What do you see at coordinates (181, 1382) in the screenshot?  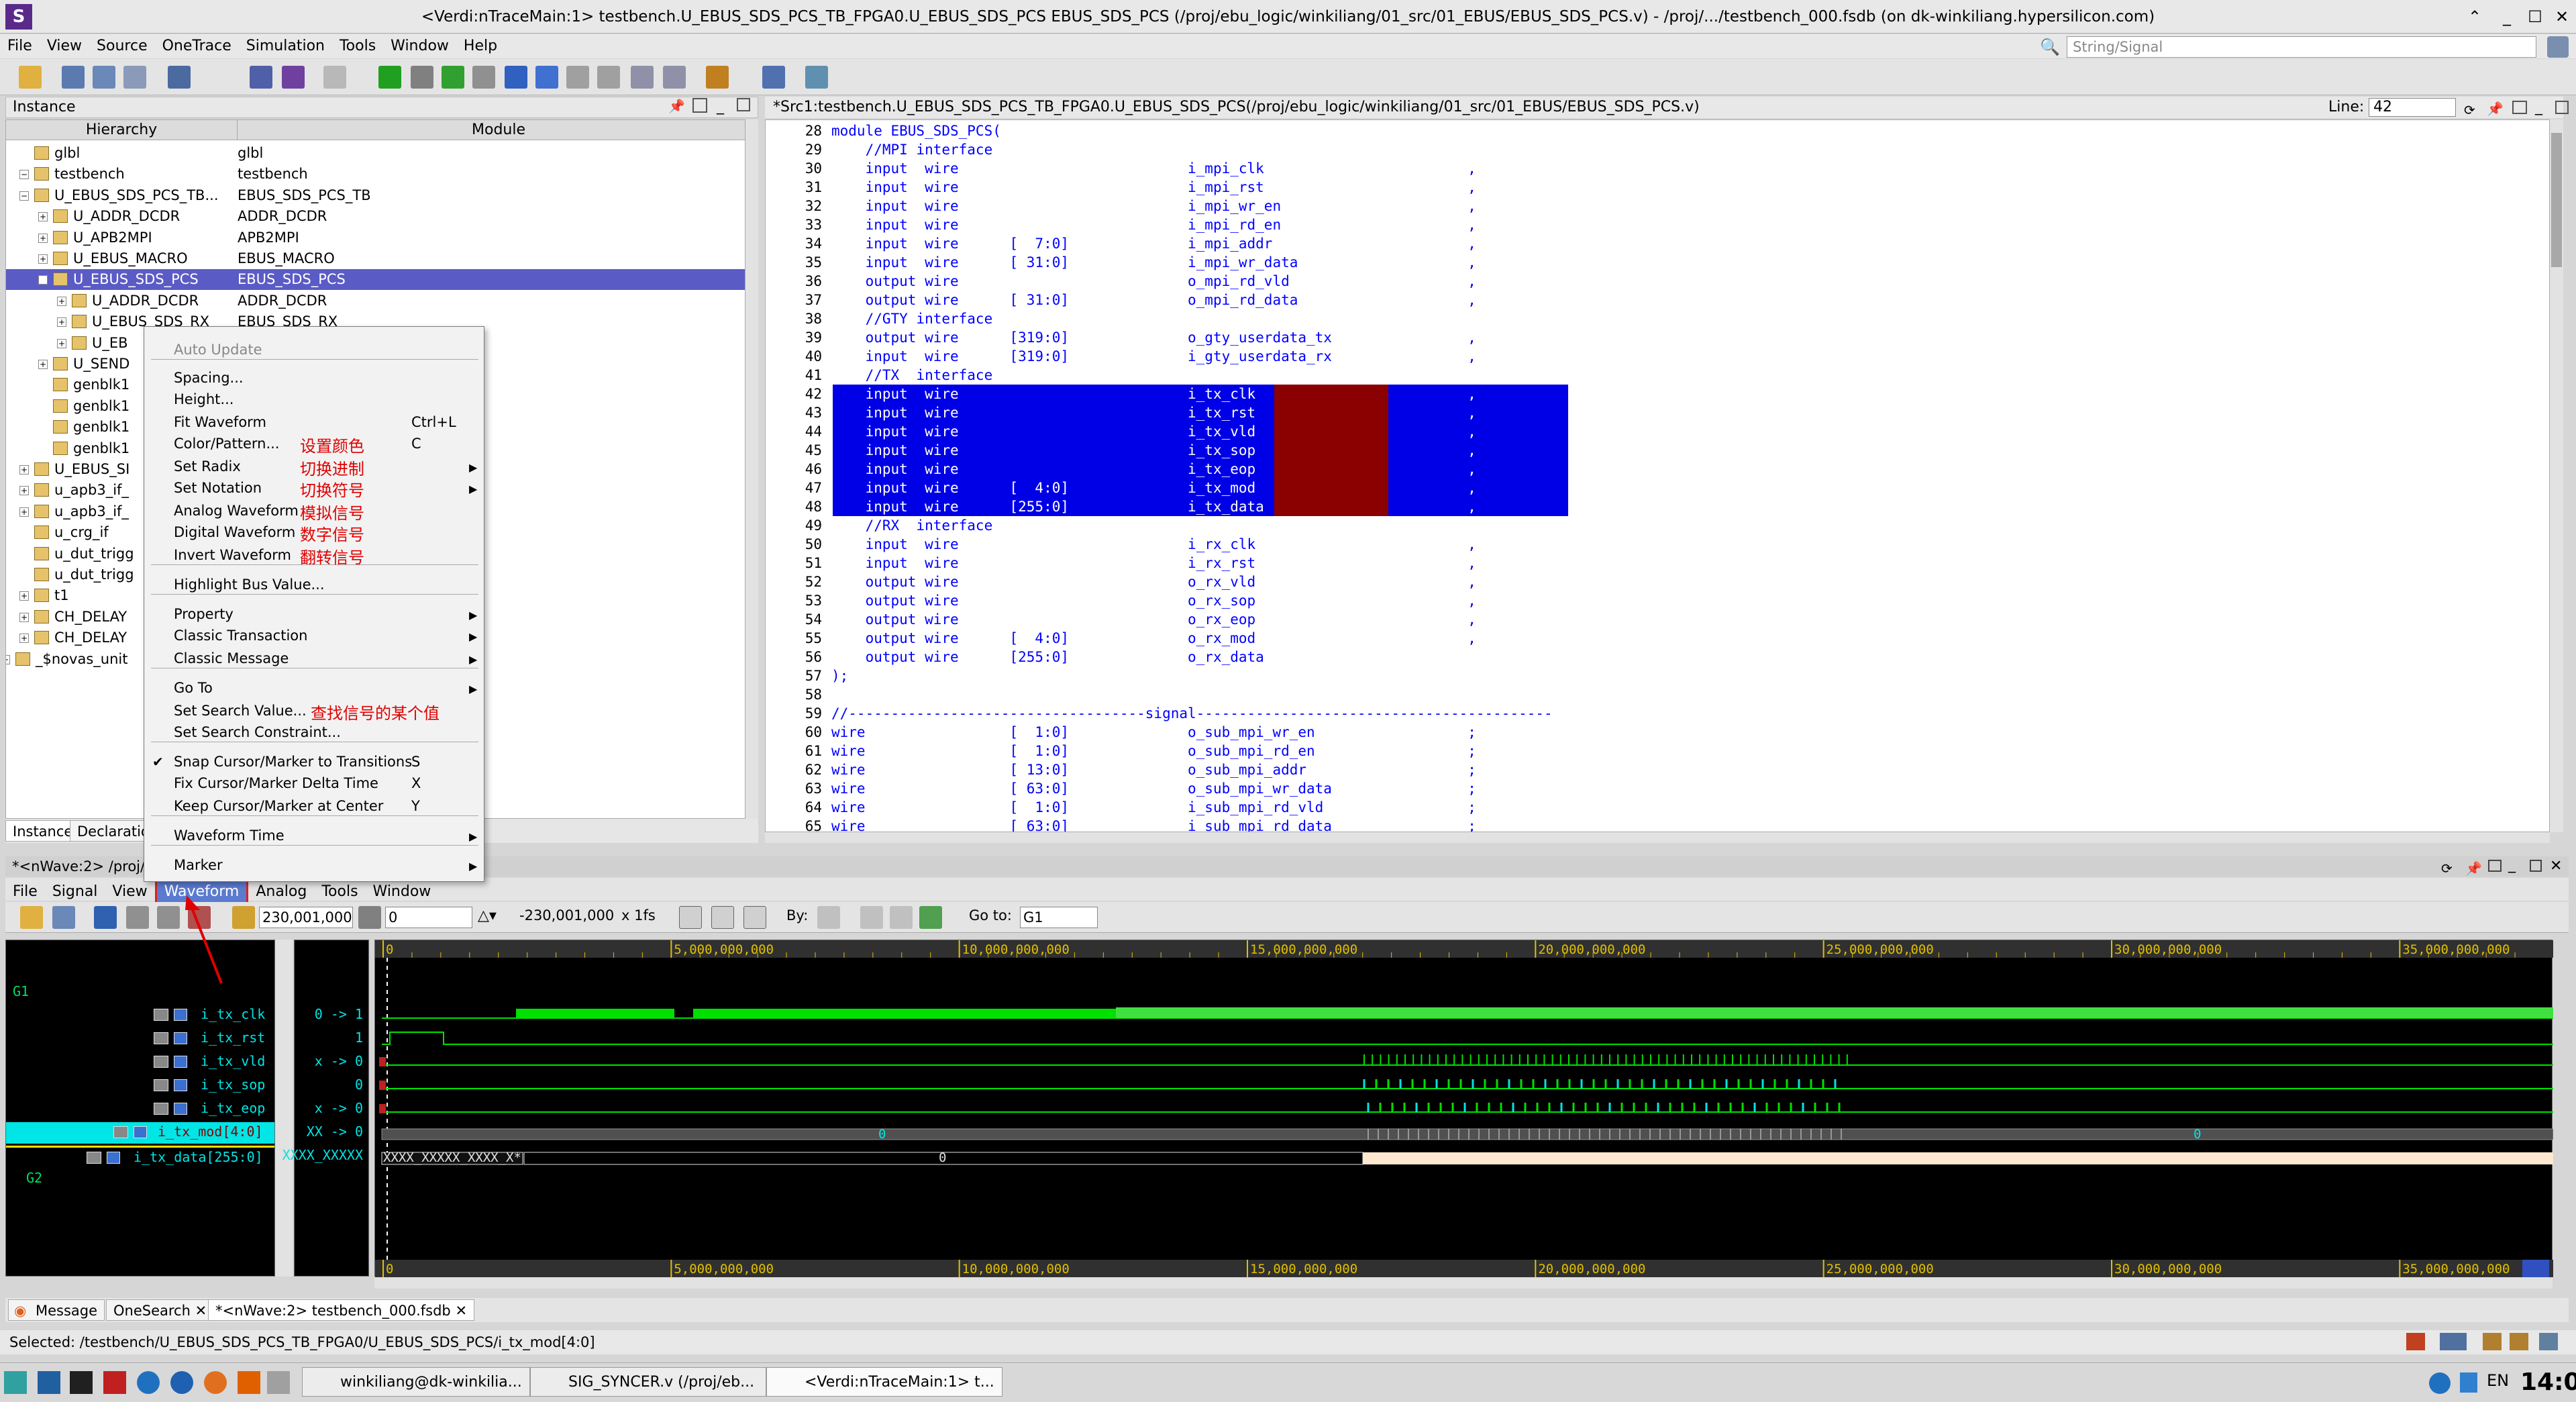 I see `files-icon` at bounding box center [181, 1382].